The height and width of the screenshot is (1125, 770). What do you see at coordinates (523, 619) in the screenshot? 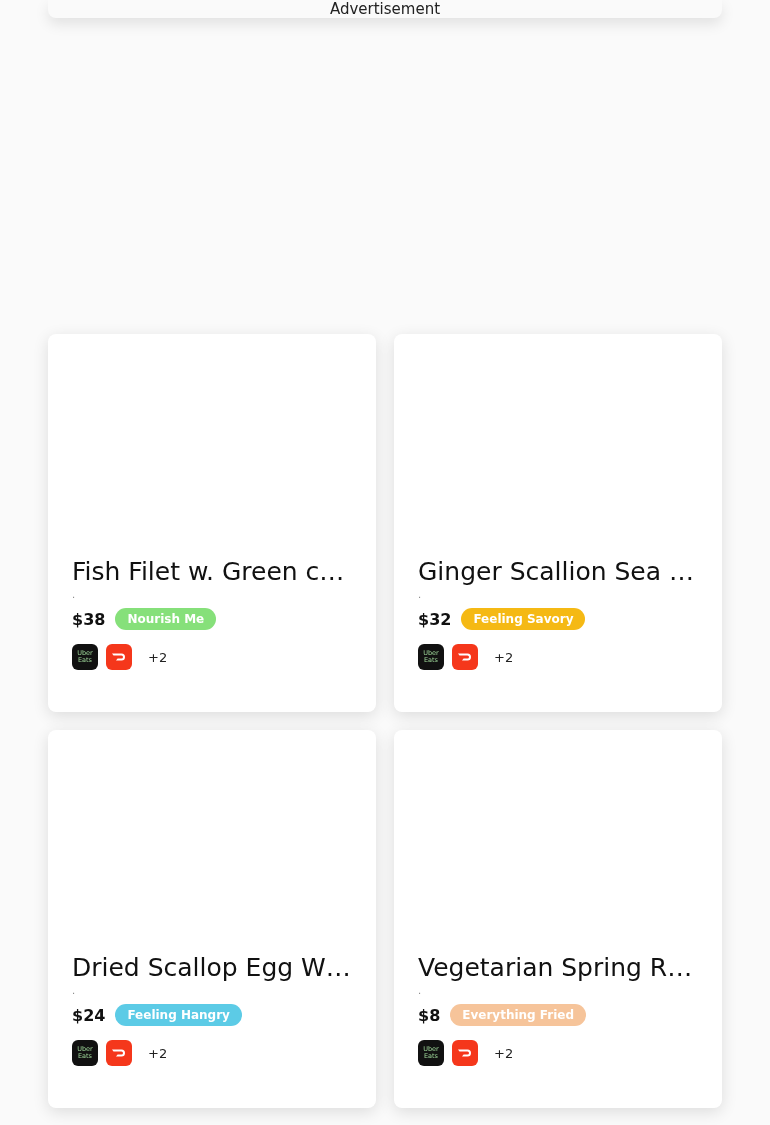
I see `mood-tag: Feeling Savory` at bounding box center [523, 619].